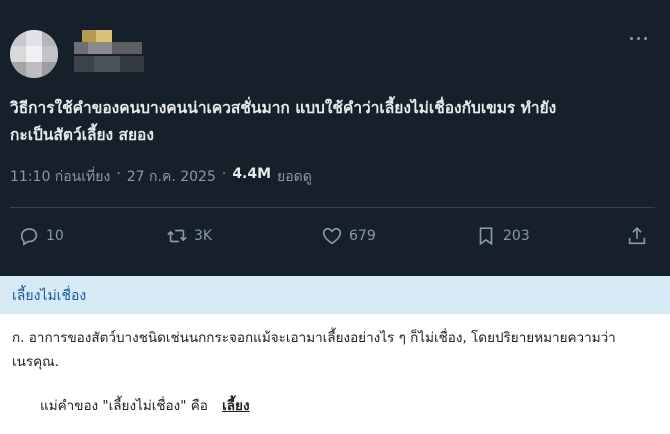 The width and height of the screenshot is (670, 434). I want to click on dictionary-header: เลี้ยงไม่เชื่อง, so click(335, 295).